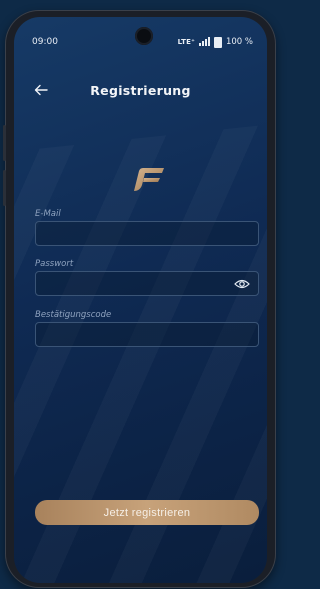 Image resolution: width=320 pixels, height=589 pixels. Describe the element at coordinates (204, 41) in the screenshot. I see `signal-icon` at that location.